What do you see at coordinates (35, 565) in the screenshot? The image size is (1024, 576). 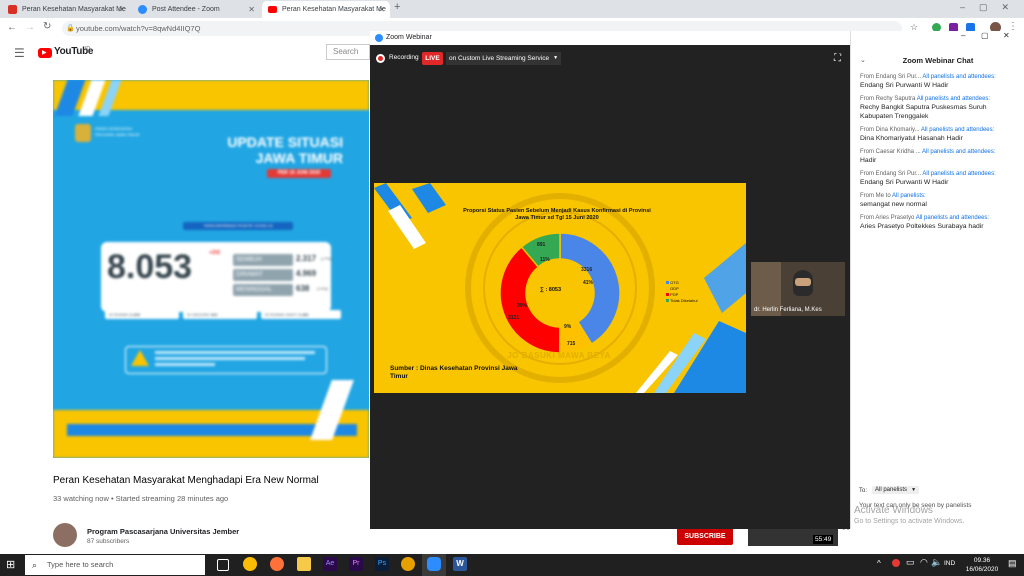 I see `search-icon: ⌕` at bounding box center [35, 565].